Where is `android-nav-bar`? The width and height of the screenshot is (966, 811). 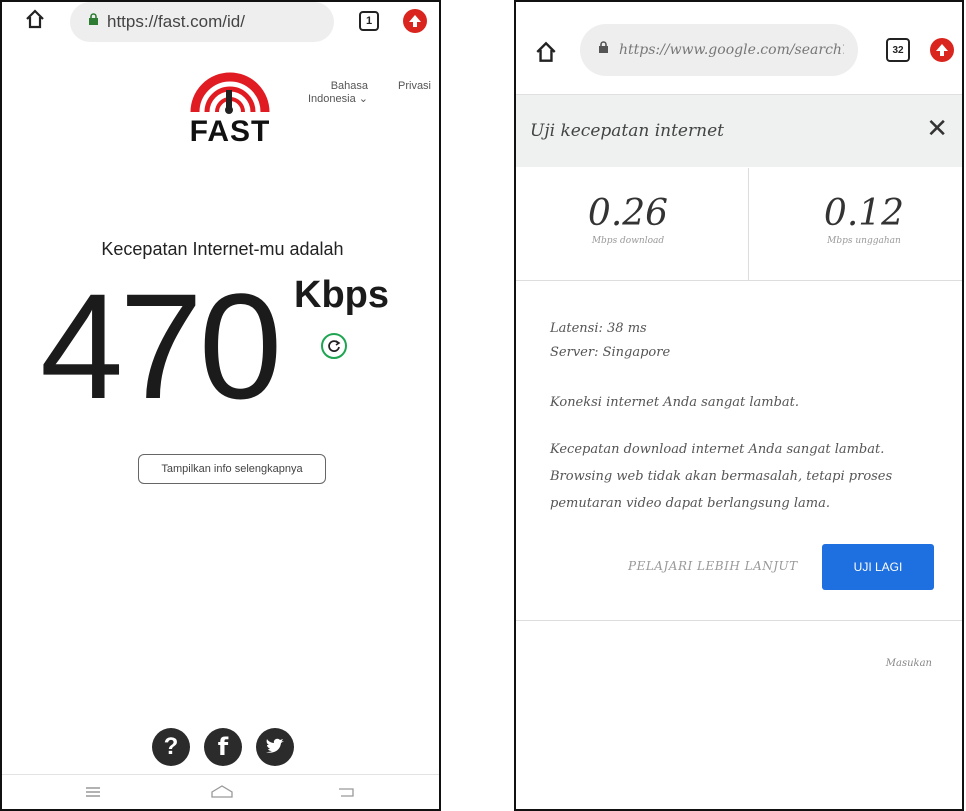
android-nav-bar is located at coordinates (220, 791).